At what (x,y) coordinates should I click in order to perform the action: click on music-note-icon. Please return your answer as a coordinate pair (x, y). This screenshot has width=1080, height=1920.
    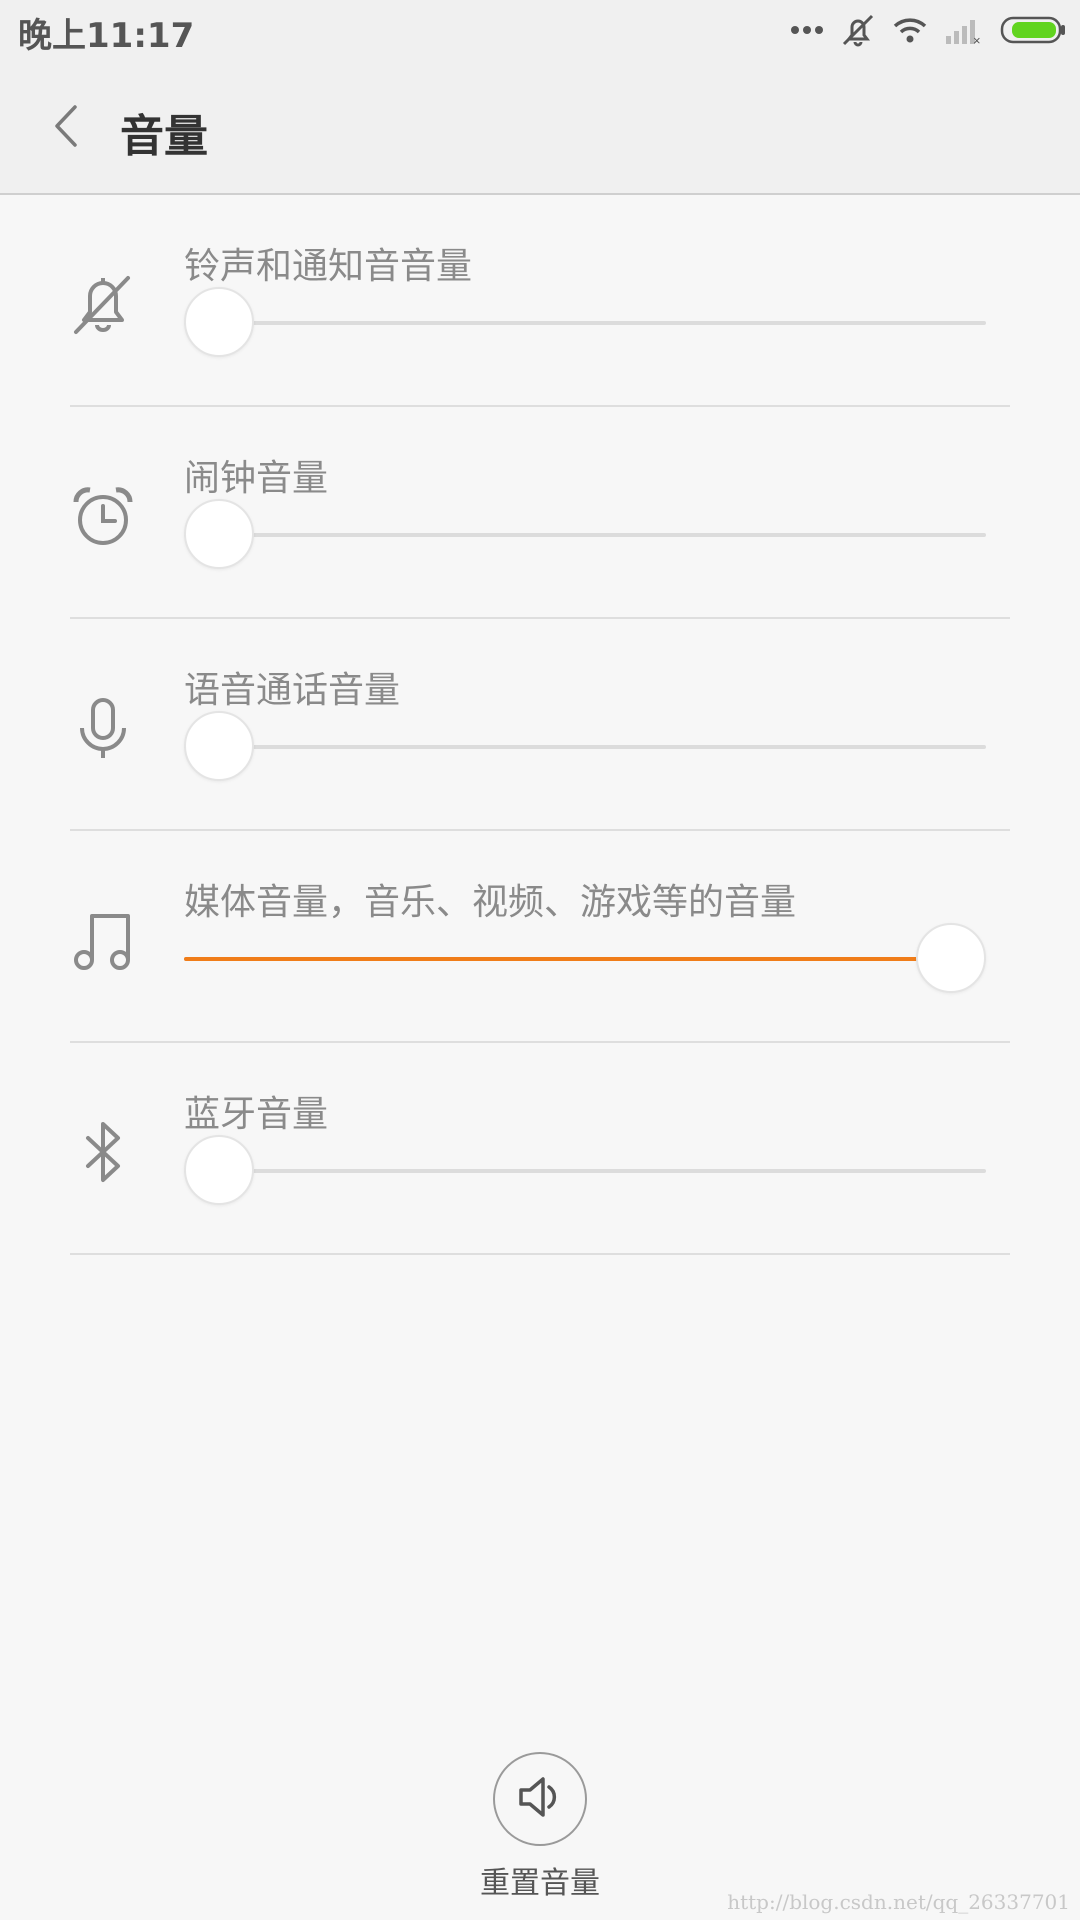
    Looking at the image, I should click on (103, 941).